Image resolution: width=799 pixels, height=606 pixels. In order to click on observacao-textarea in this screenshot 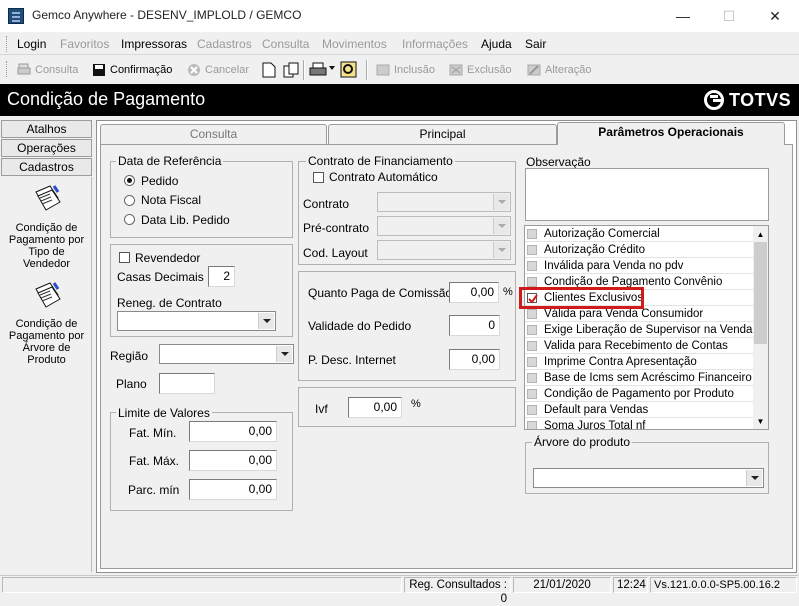, I will do `click(647, 194)`.